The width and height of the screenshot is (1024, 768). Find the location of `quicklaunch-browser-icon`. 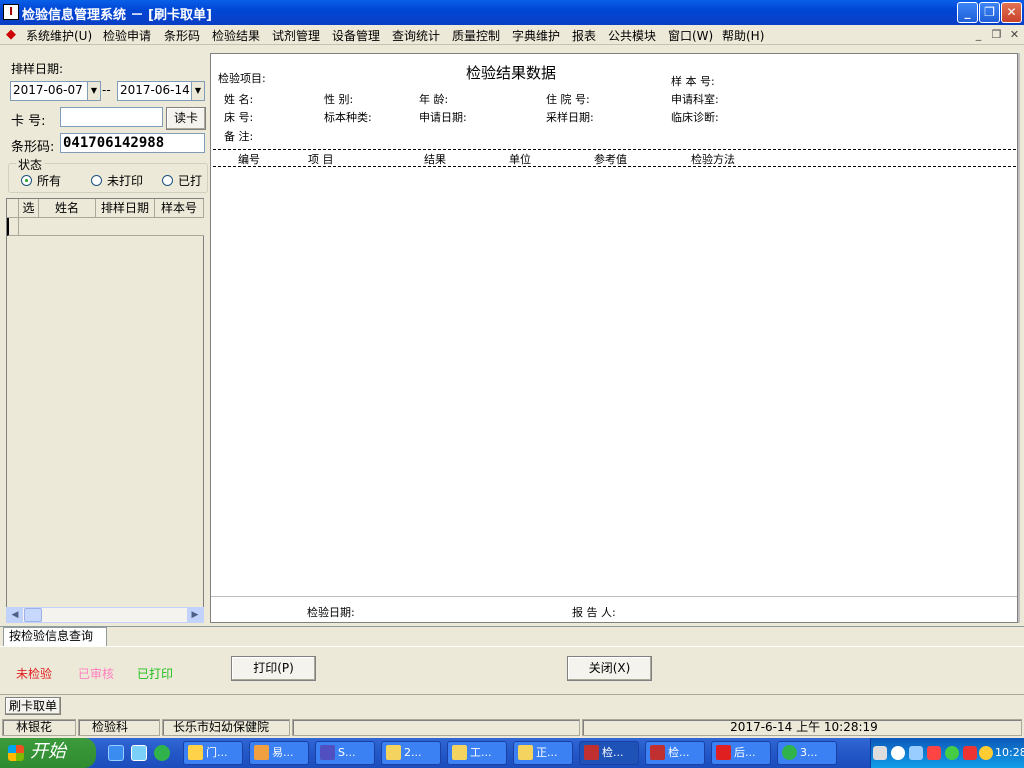

quicklaunch-browser-icon is located at coordinates (162, 753).